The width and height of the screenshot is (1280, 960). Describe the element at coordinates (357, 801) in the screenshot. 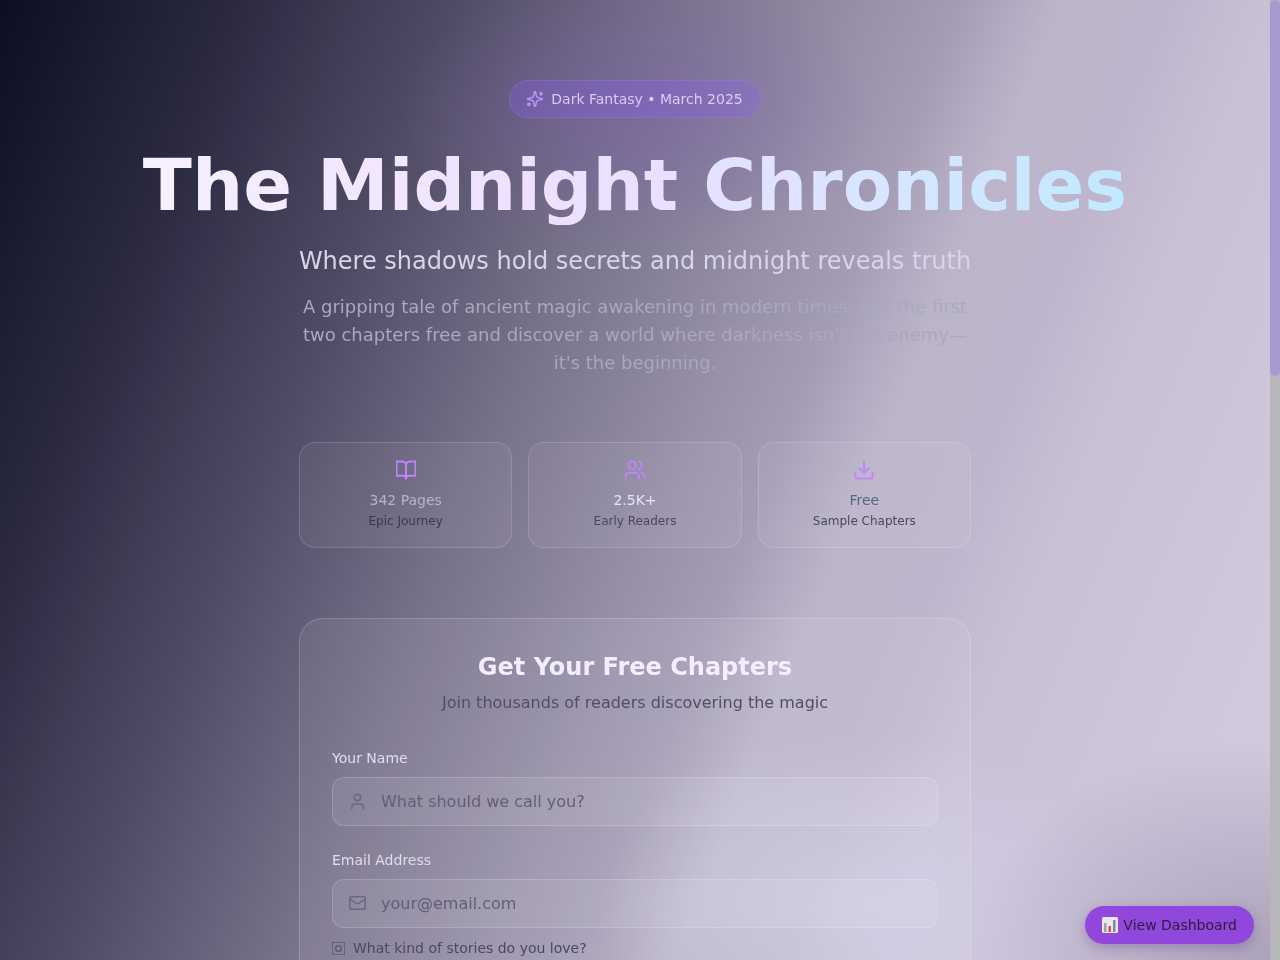

I see `user-icon` at that location.